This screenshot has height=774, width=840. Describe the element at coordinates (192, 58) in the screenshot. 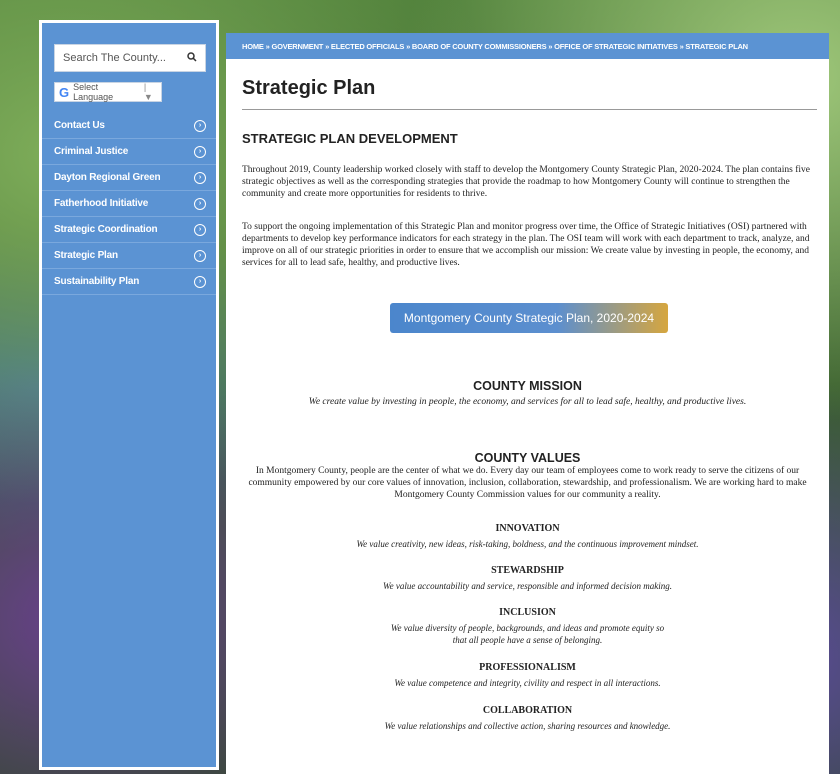

I see `search-icon` at that location.